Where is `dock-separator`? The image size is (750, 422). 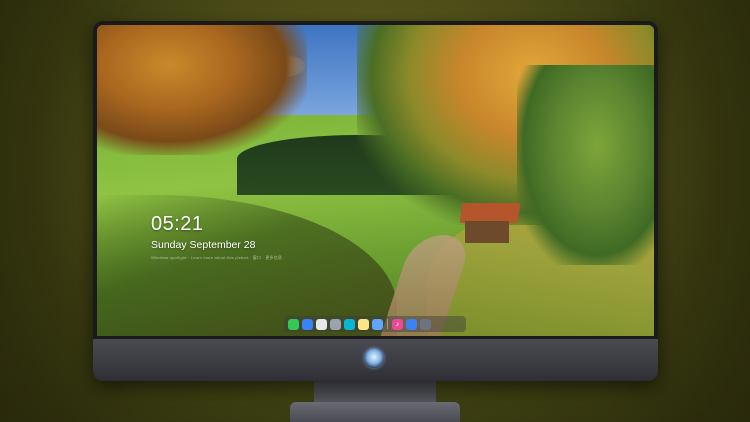 dock-separator is located at coordinates (387, 324).